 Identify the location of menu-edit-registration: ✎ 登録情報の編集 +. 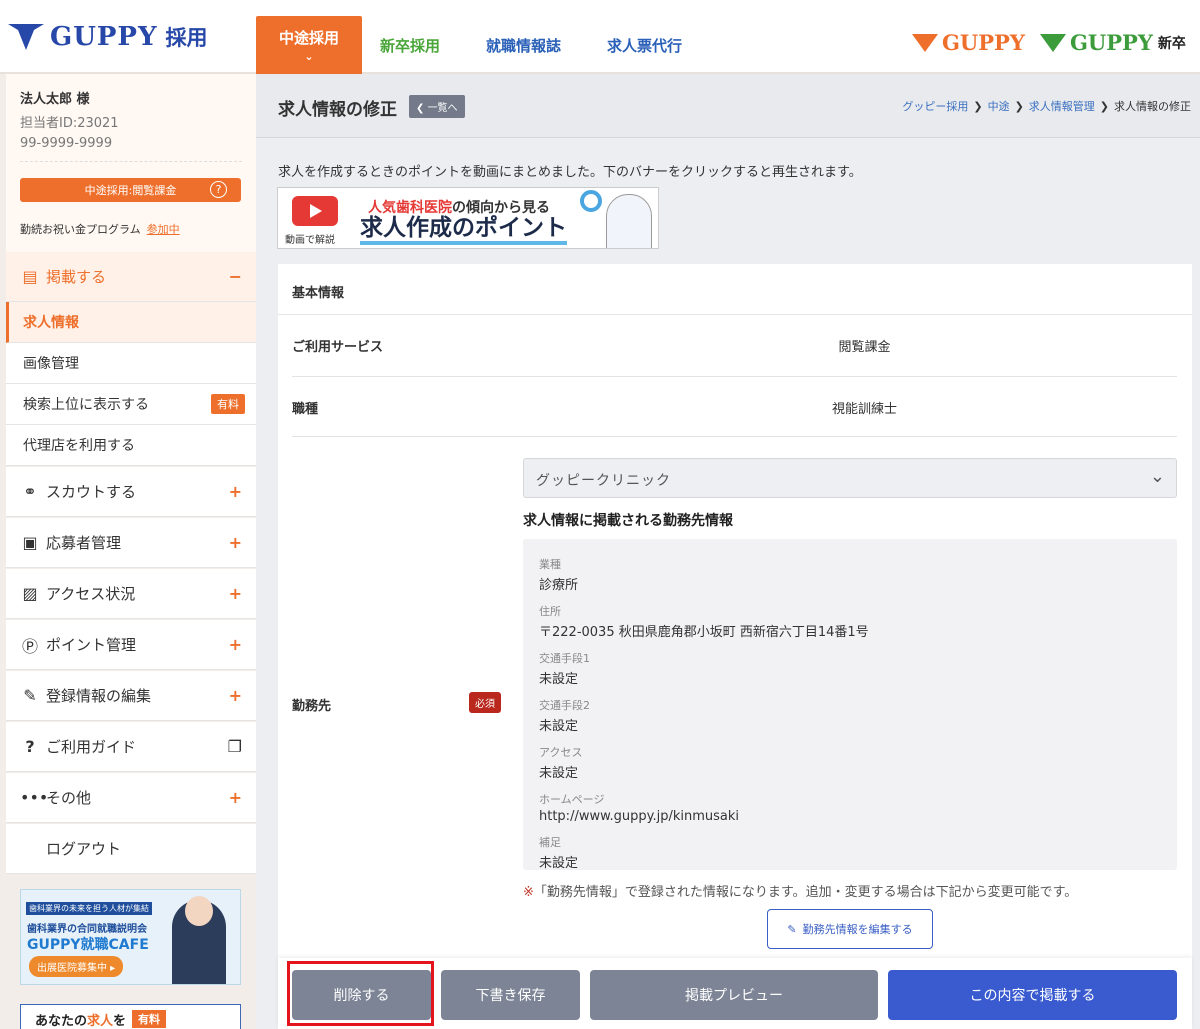
(131, 696).